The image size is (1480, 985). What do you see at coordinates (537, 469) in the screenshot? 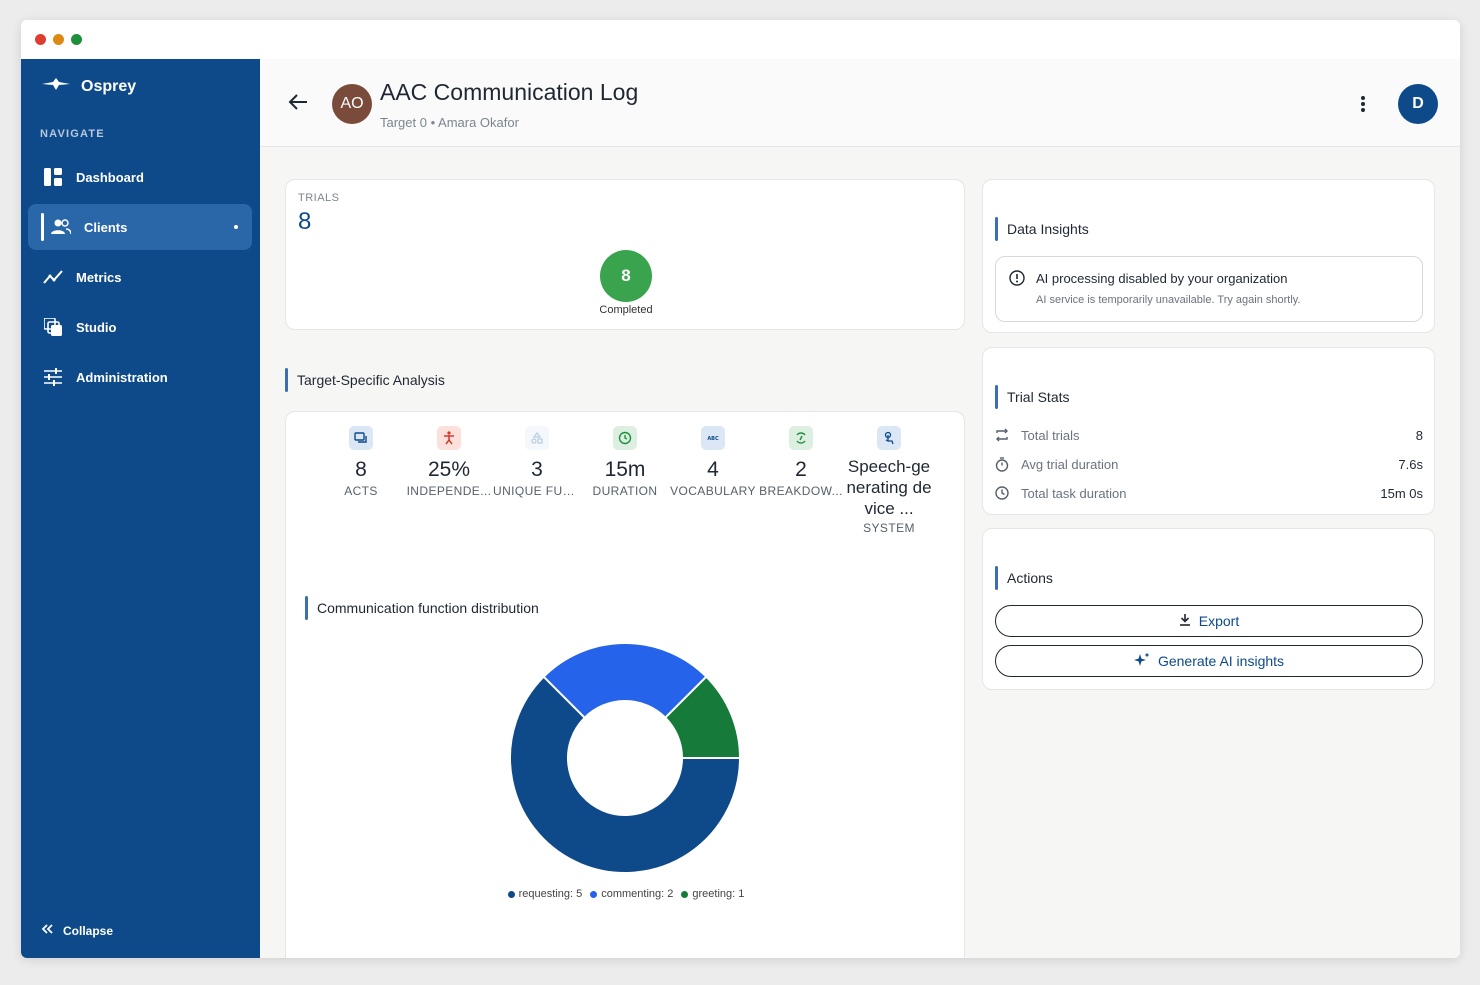
I see `metric-value: 3` at bounding box center [537, 469].